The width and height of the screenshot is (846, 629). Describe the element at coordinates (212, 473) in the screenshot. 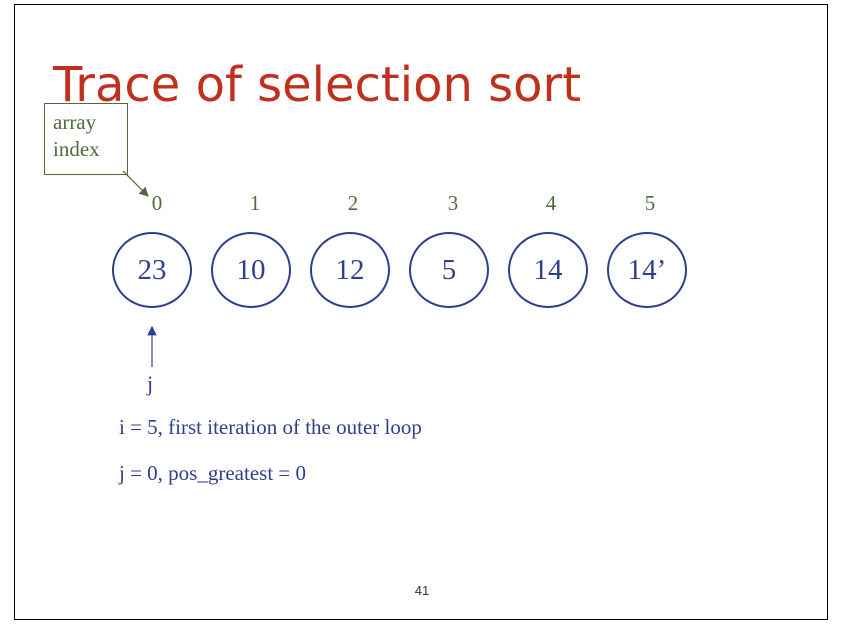

I see `note-line: j = 0, pos_greatest = 0` at that location.